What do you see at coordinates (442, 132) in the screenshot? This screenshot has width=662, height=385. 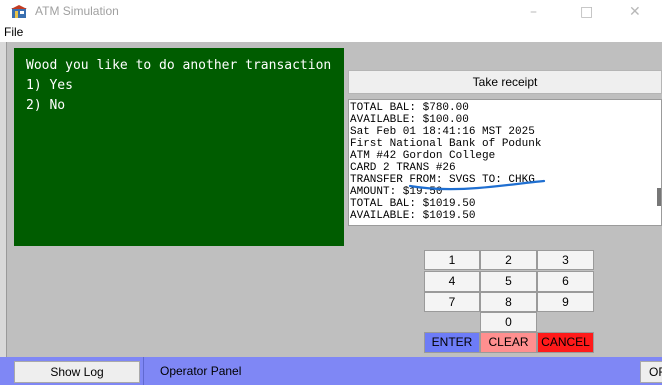 I see `receipt-line: Sat Feb 01 18:41:16 MST 2025` at bounding box center [442, 132].